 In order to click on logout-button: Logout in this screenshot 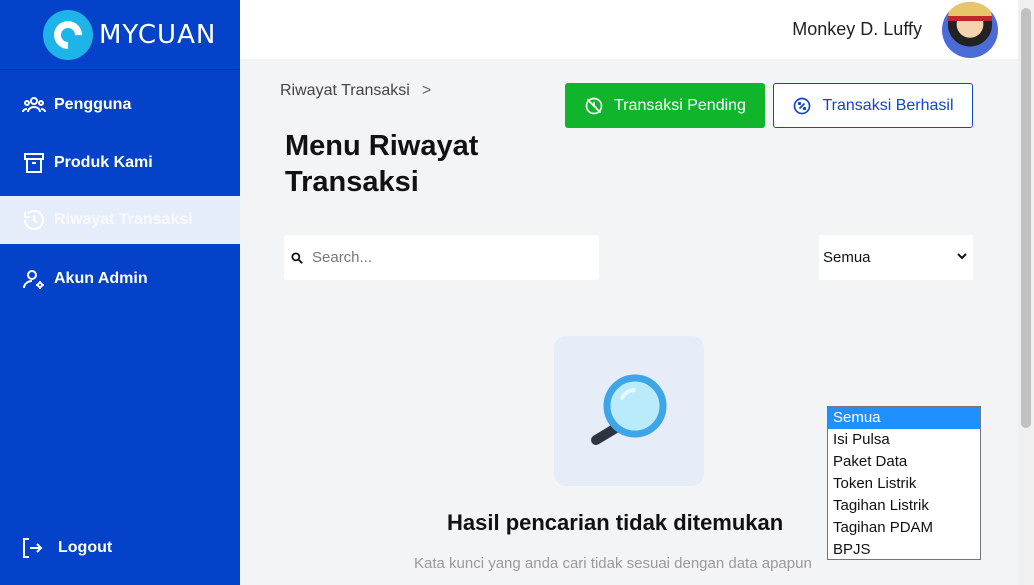, I will do `click(66, 548)`.